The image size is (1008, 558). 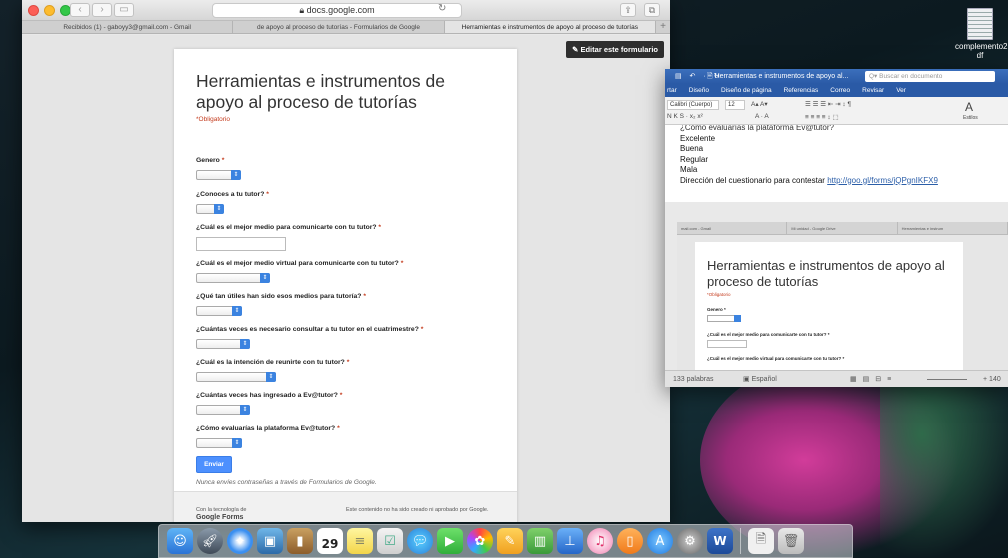 I want to click on word-search-input: Q▾ Buscar en documento, so click(x=930, y=76).